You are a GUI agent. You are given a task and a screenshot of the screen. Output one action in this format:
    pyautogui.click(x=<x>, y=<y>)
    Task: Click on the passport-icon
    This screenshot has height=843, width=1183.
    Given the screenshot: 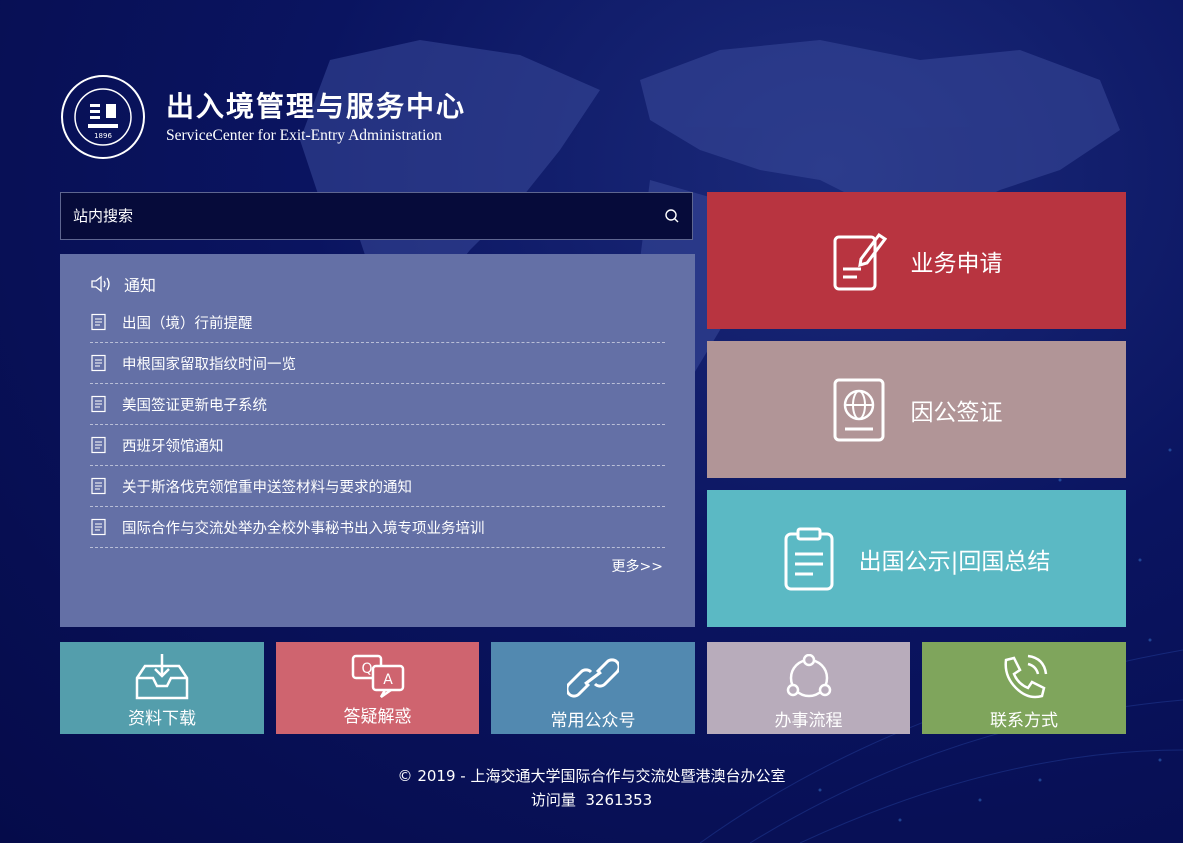 What is the action you would take?
    pyautogui.click(x=858, y=409)
    